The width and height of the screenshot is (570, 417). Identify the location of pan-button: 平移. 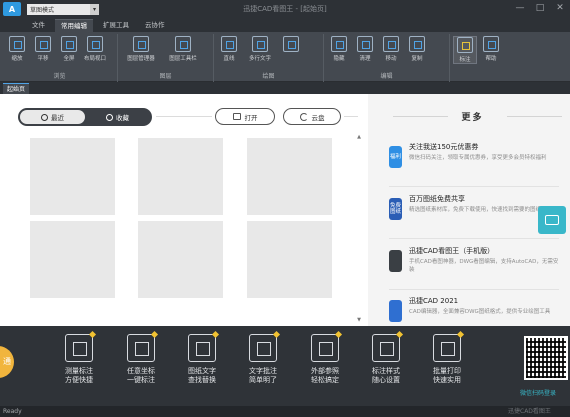
(43, 49).